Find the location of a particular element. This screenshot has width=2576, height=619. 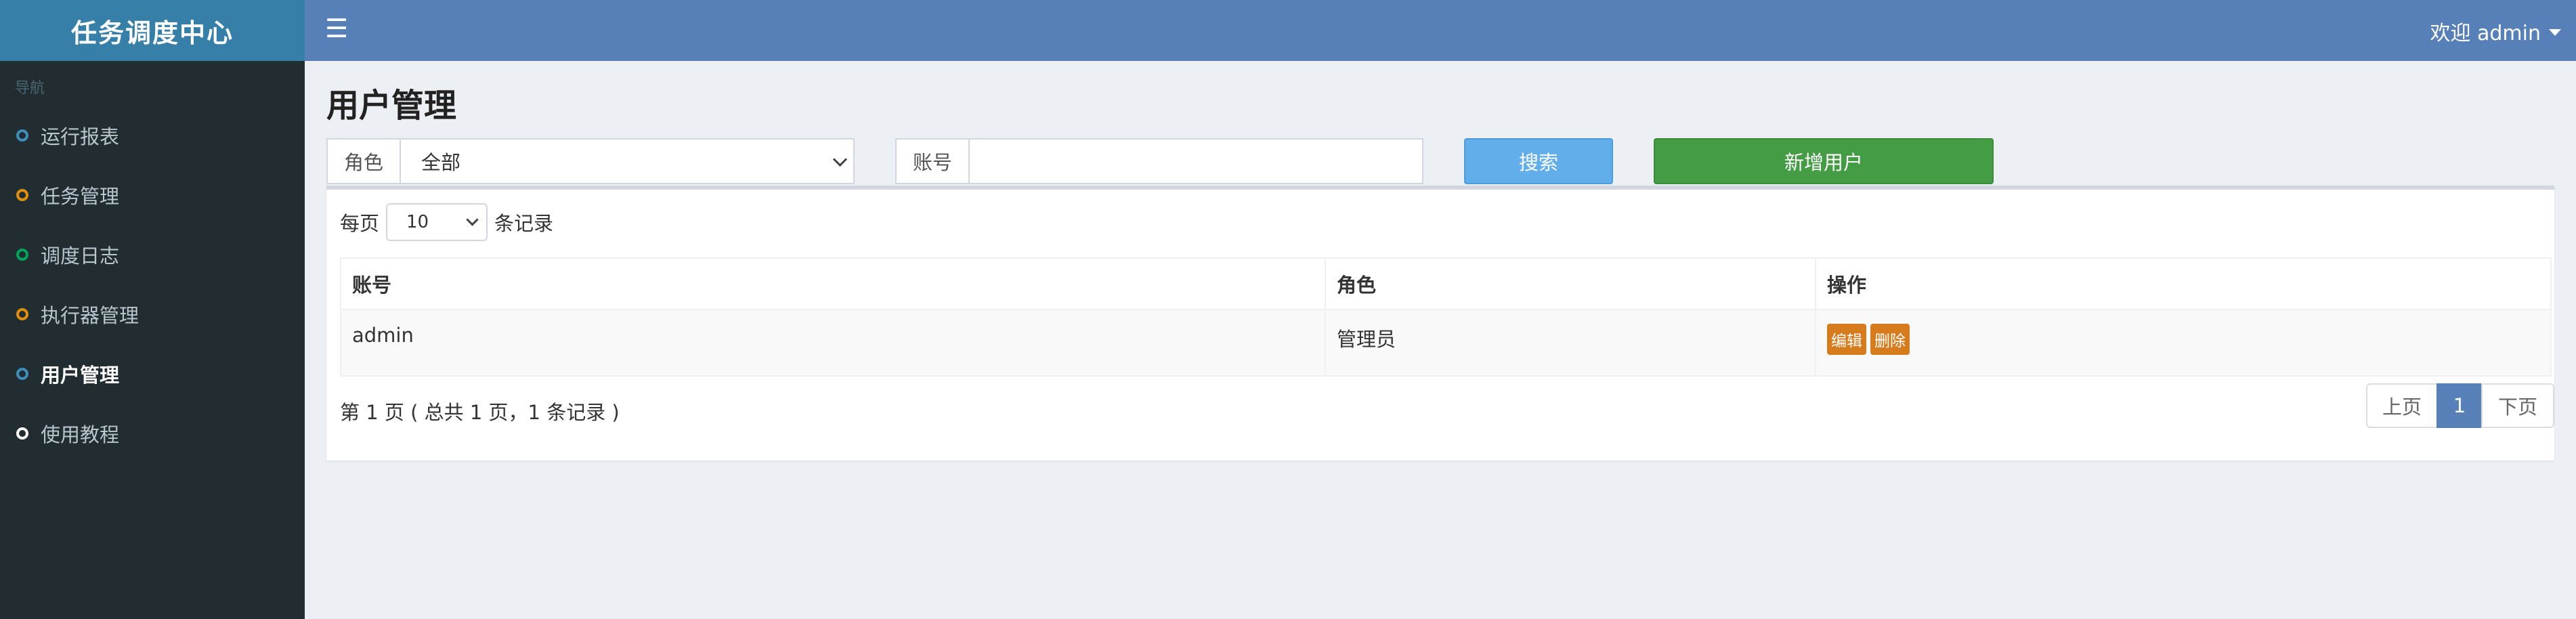

column-header-account: 账号 is located at coordinates (833, 283).